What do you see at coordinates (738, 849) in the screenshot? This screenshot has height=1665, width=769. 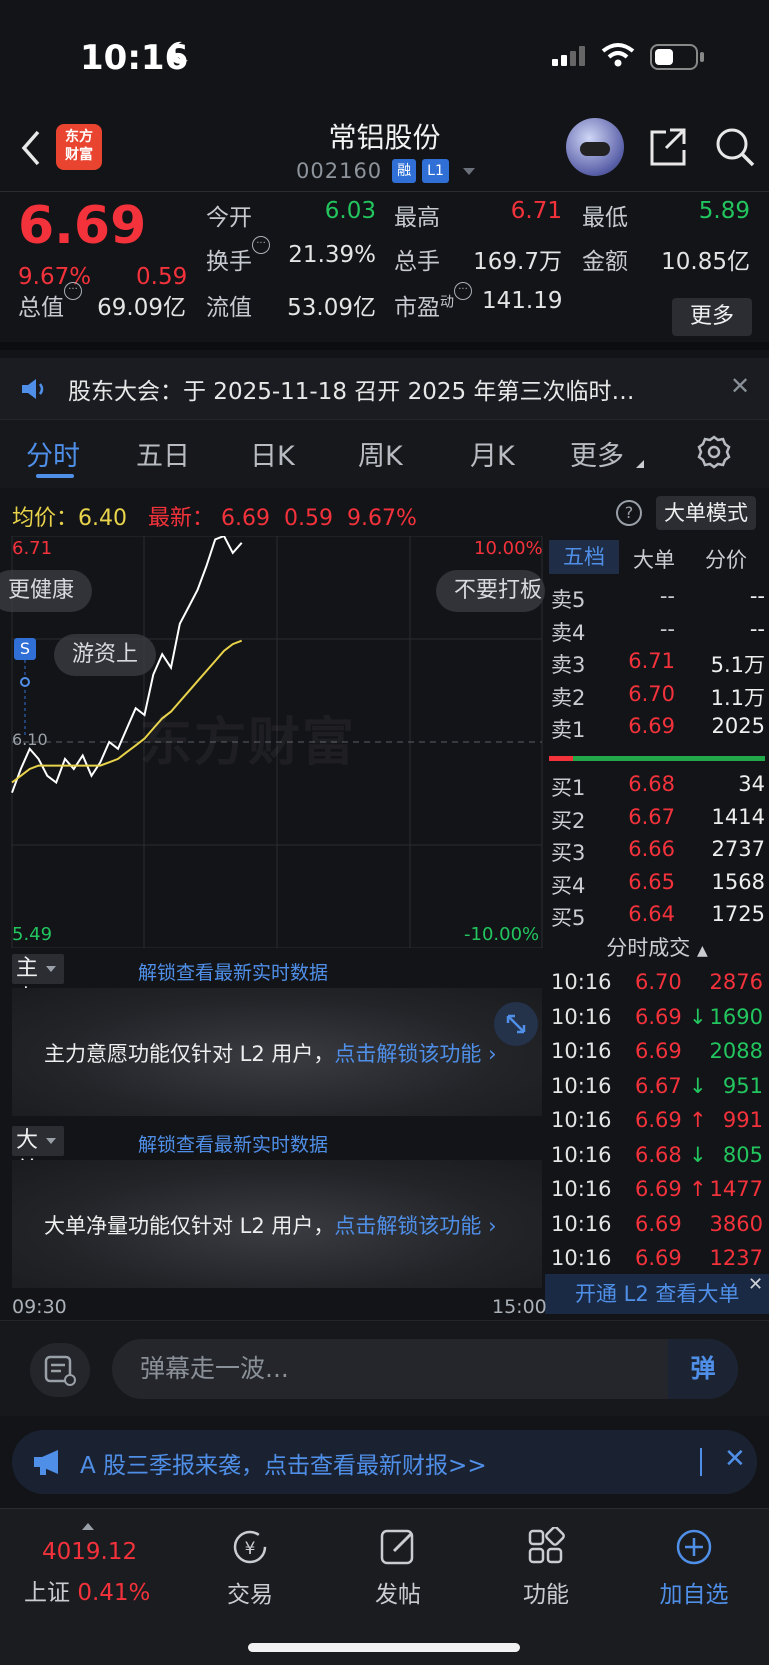 I see `level-volume: 2737` at bounding box center [738, 849].